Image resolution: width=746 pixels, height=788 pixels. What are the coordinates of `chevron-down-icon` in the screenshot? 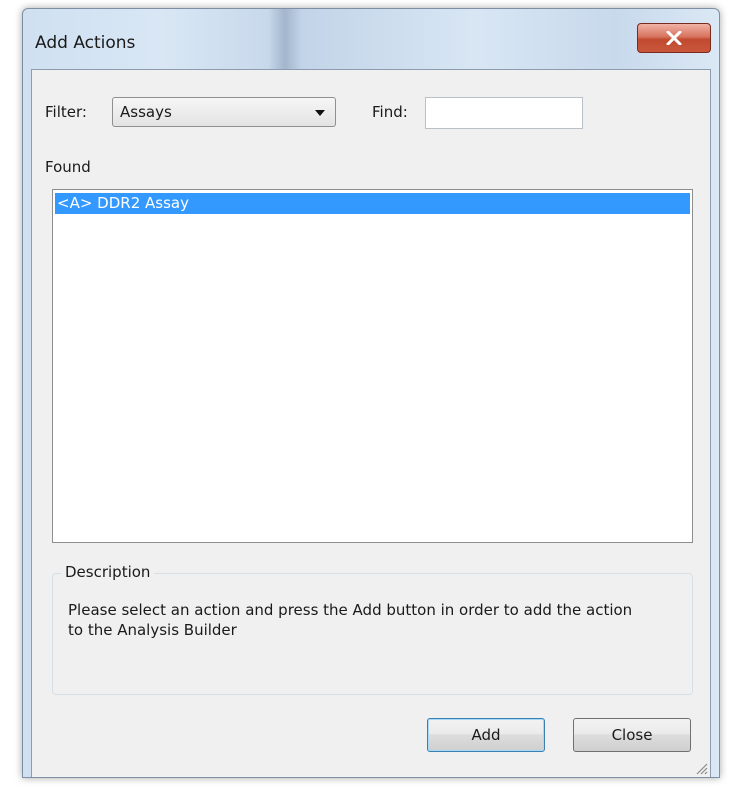 It's located at (320, 113).